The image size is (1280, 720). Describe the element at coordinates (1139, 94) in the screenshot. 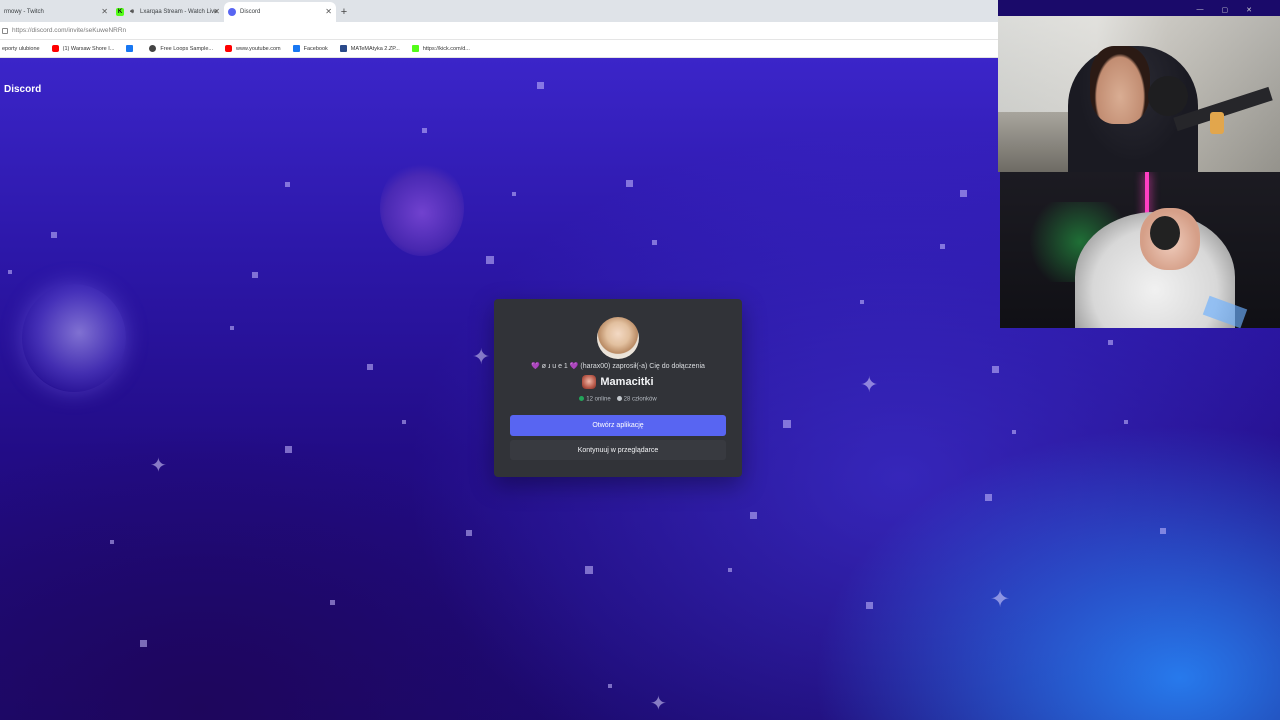

I see `webcam-overlay-top` at that location.